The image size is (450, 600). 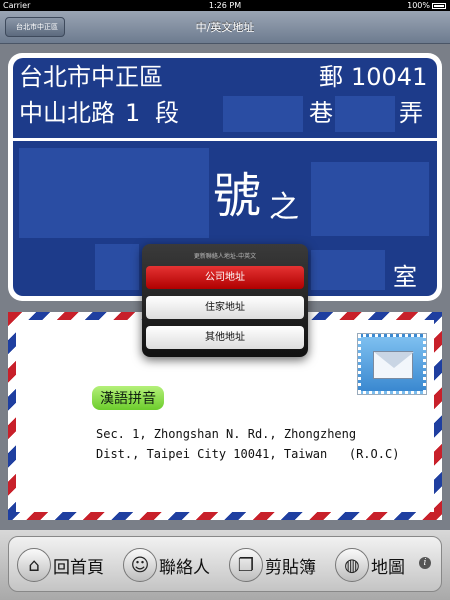 I want to click on of-char: 之, so click(x=284, y=207).